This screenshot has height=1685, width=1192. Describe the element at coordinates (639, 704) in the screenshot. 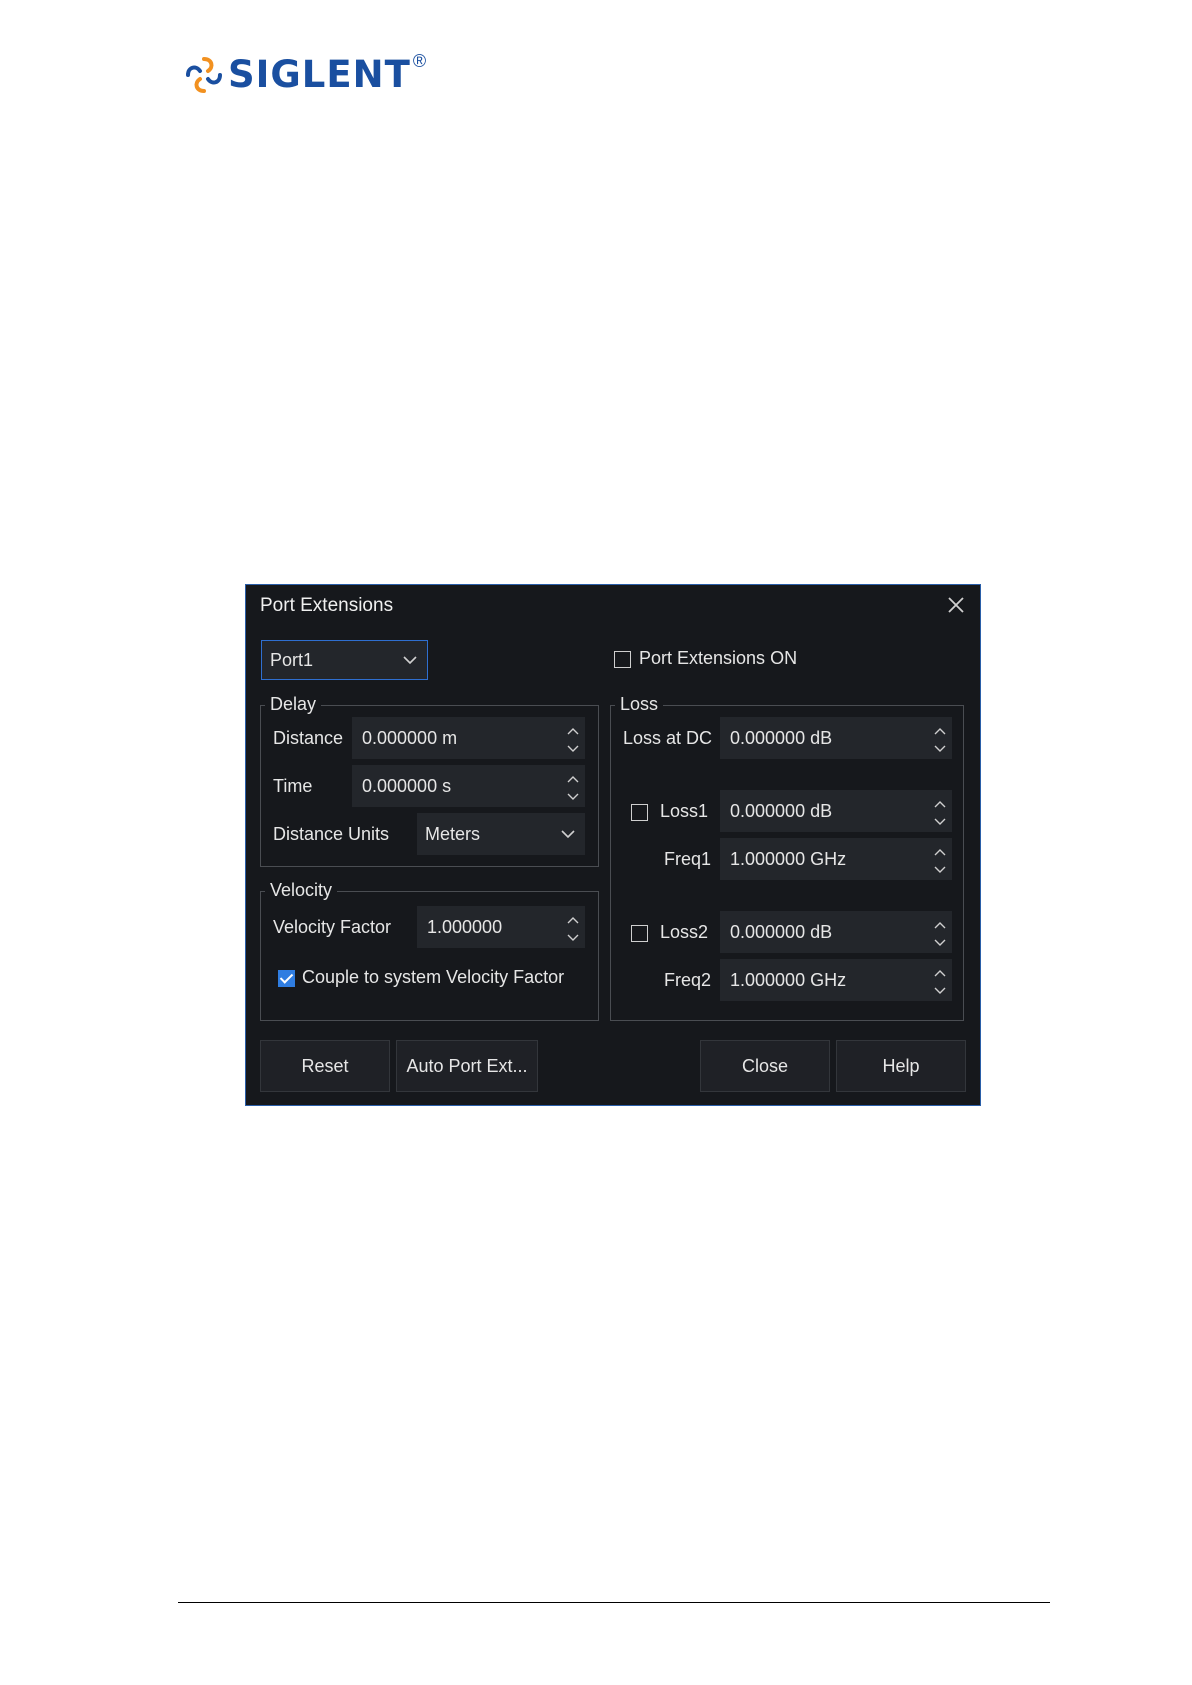

I see `loss-legend: Loss` at that location.